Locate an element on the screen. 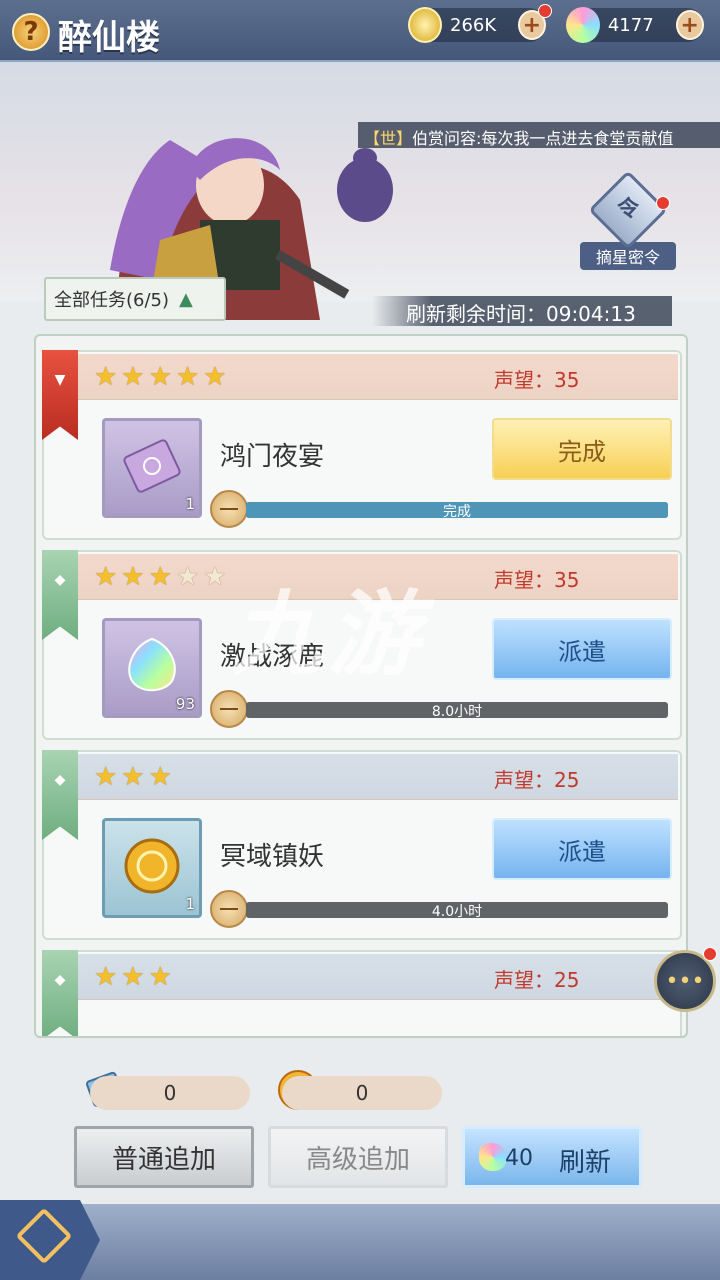 Image resolution: width=720 pixels, height=1280 pixels. task-progress-bar: 完成 is located at coordinates (457, 511).